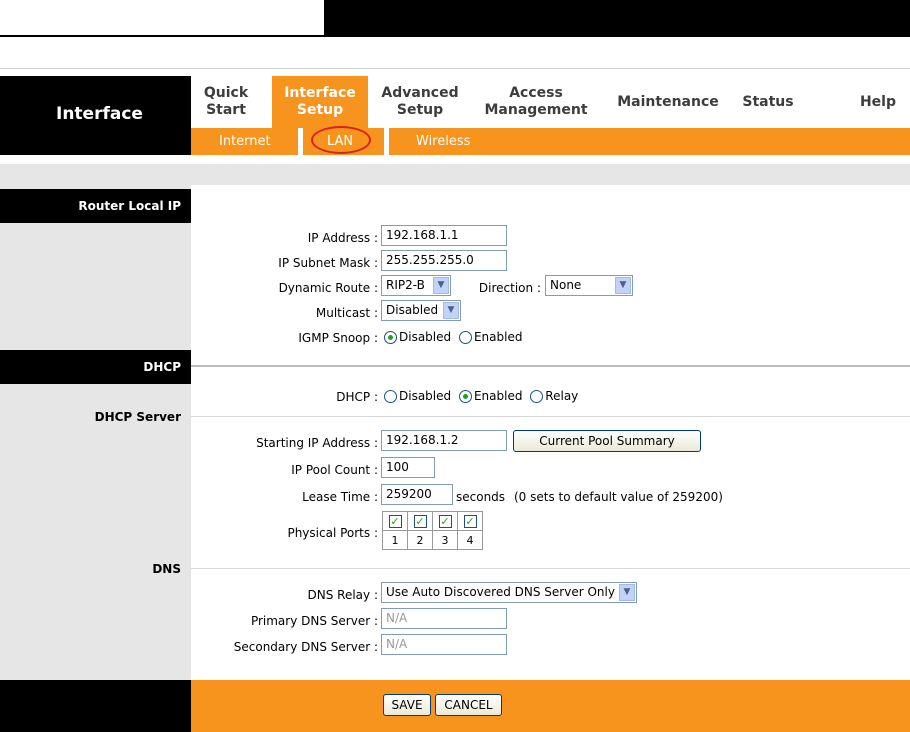  I want to click on page-title: Interface, so click(99, 114).